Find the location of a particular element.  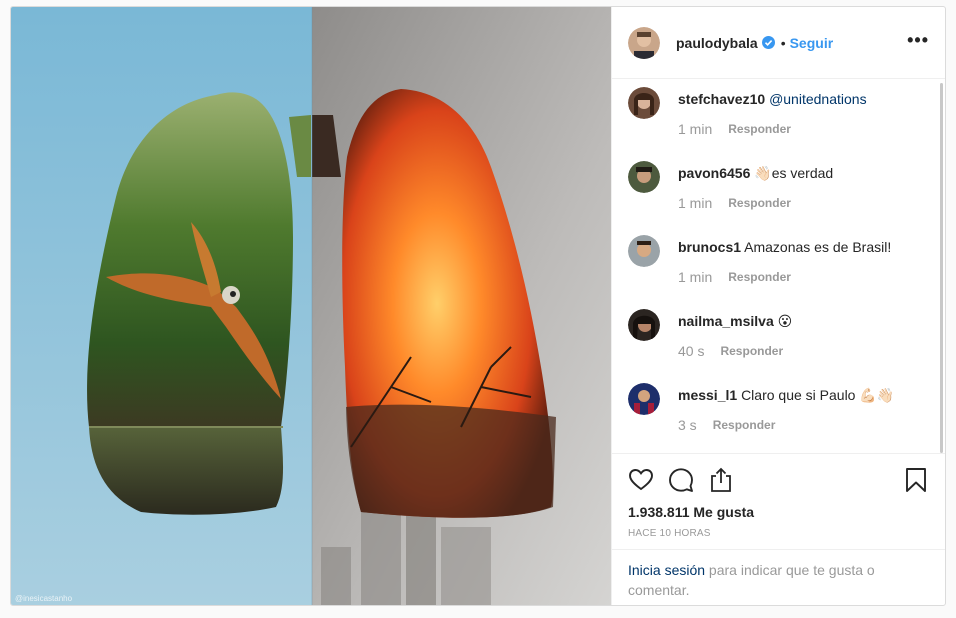

comment-text: Amazonas es de Brasil! is located at coordinates (818, 247).